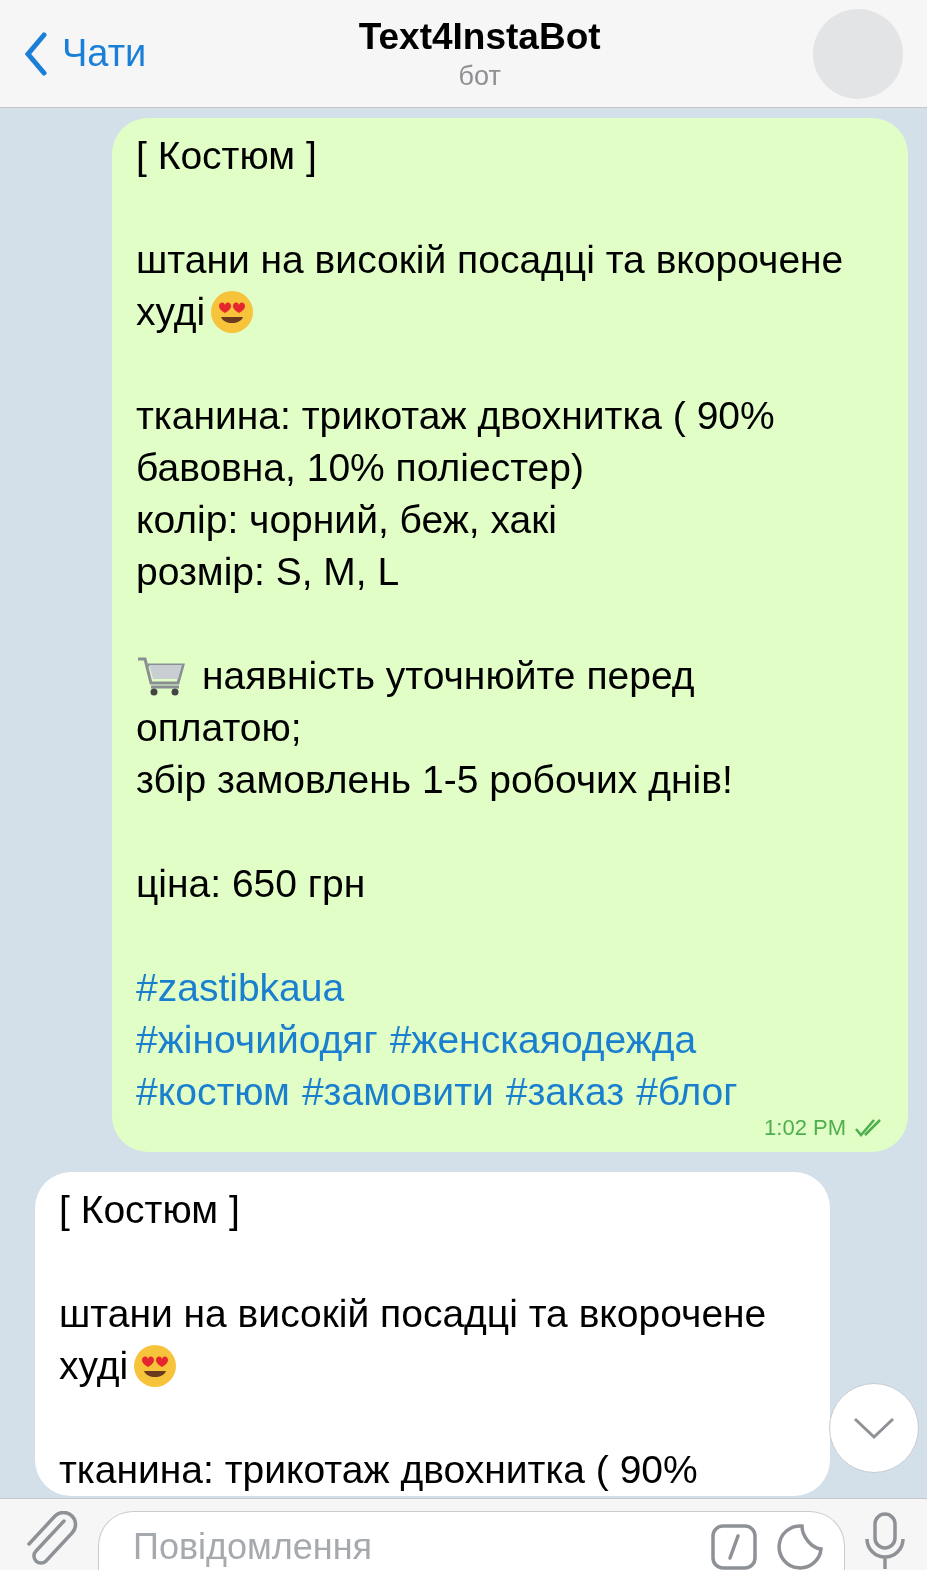  Describe the element at coordinates (36, 53) in the screenshot. I see `chevron-left-icon` at that location.